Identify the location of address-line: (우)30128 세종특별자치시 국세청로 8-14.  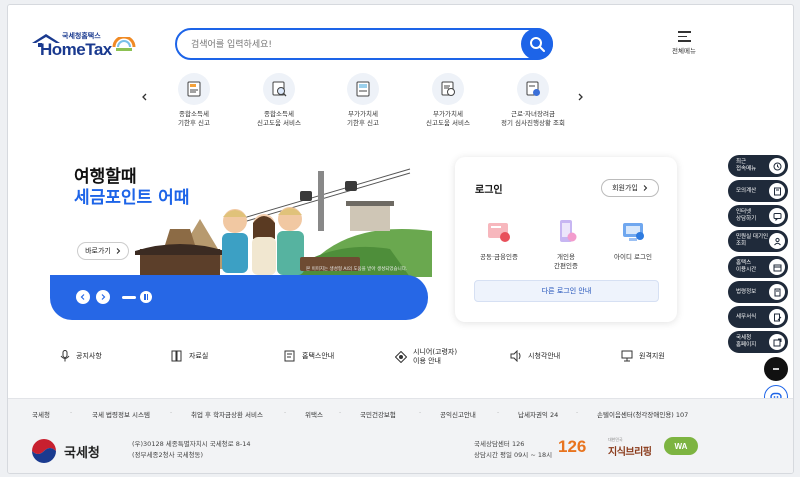
(191, 444).